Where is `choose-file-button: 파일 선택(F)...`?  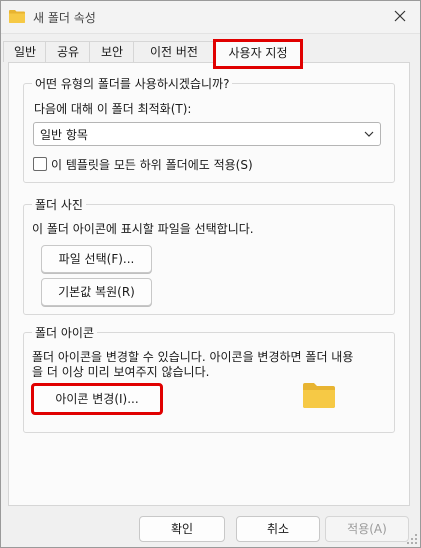 choose-file-button: 파일 선택(F)... is located at coordinates (96, 259).